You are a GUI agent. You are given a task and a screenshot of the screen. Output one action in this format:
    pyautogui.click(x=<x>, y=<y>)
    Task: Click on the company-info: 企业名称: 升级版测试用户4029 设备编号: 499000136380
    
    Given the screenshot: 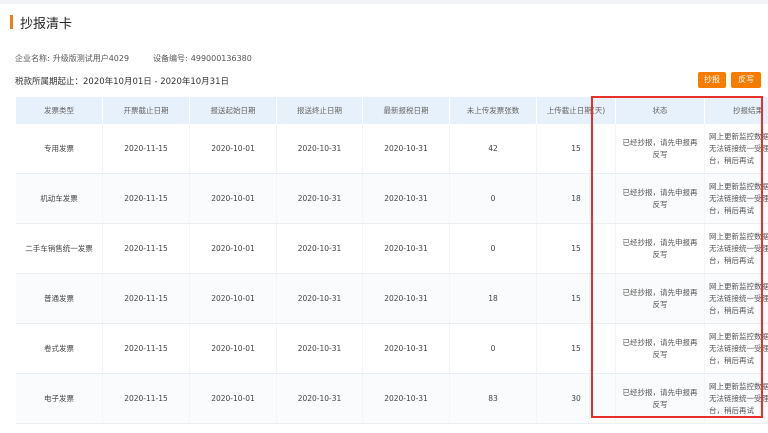 What is the action you would take?
    pyautogui.click(x=145, y=58)
    